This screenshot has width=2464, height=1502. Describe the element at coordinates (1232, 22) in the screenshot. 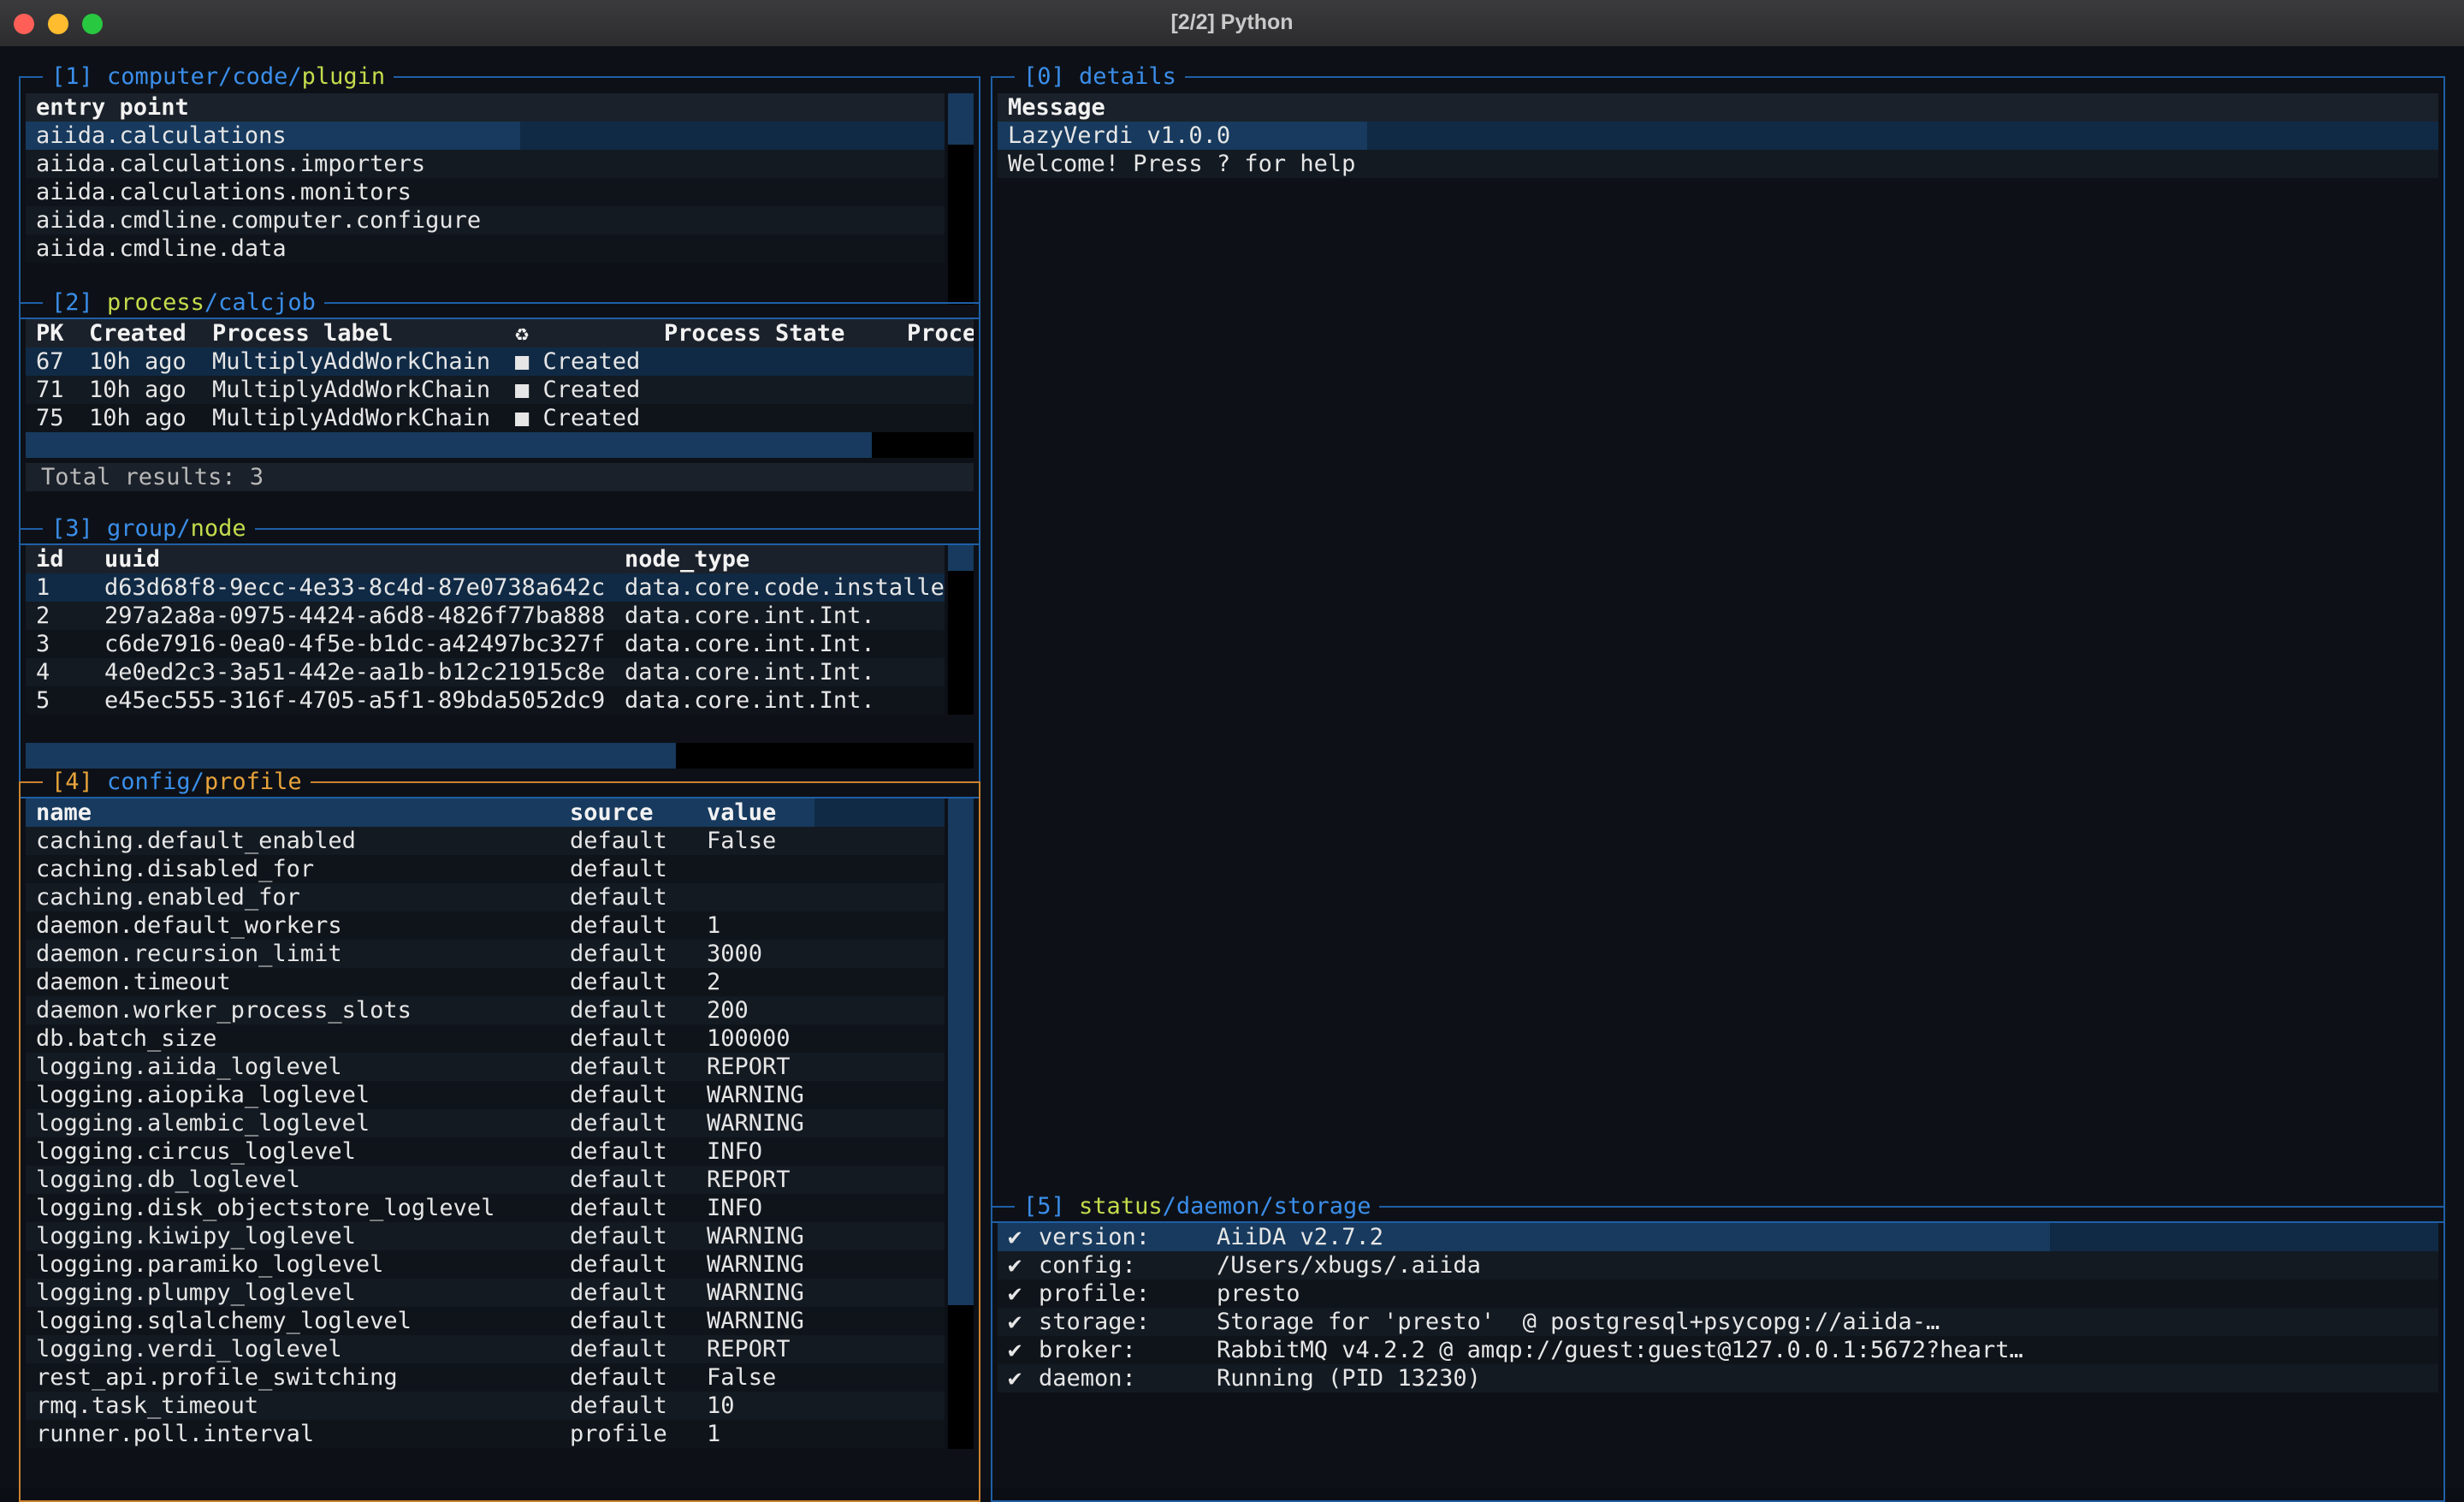

I see `window-title: [2/2] Python` at that location.